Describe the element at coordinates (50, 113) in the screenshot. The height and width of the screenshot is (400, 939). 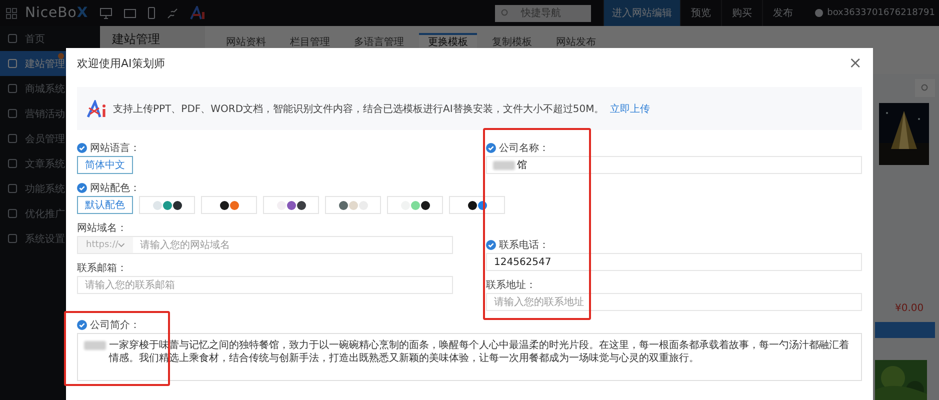
I see `sidebar-item: 营销活动` at that location.